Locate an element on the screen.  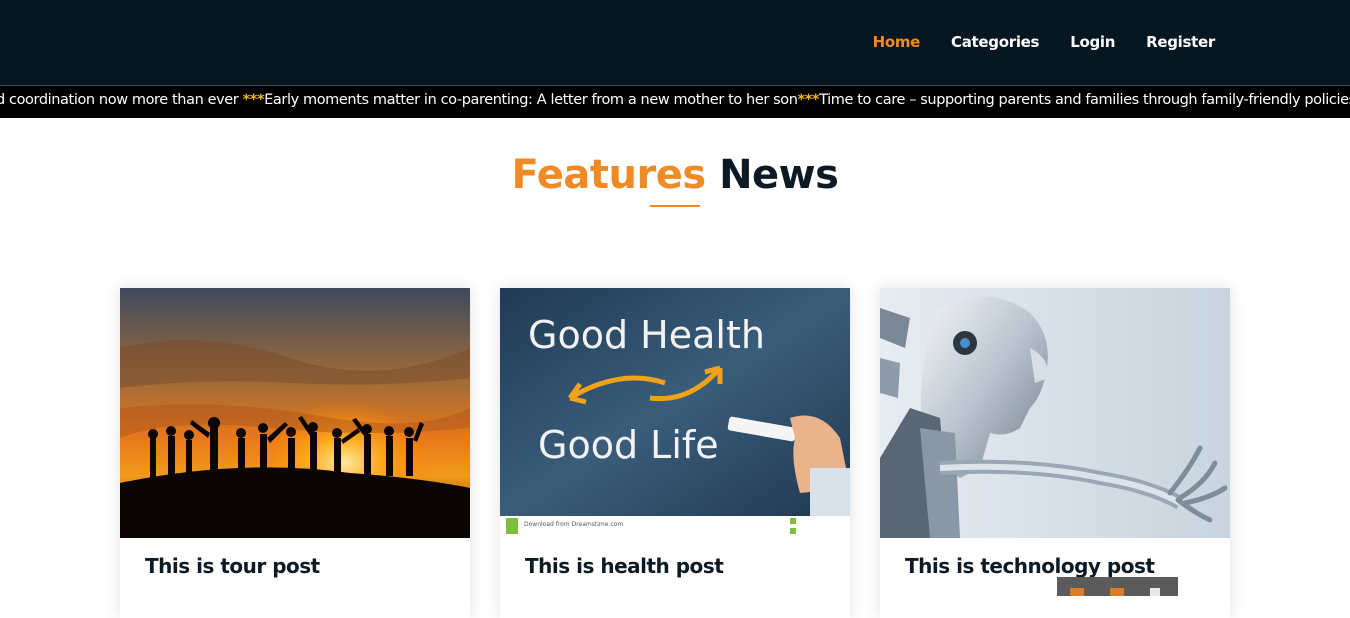
nav-categories: Categories is located at coordinates (995, 42).